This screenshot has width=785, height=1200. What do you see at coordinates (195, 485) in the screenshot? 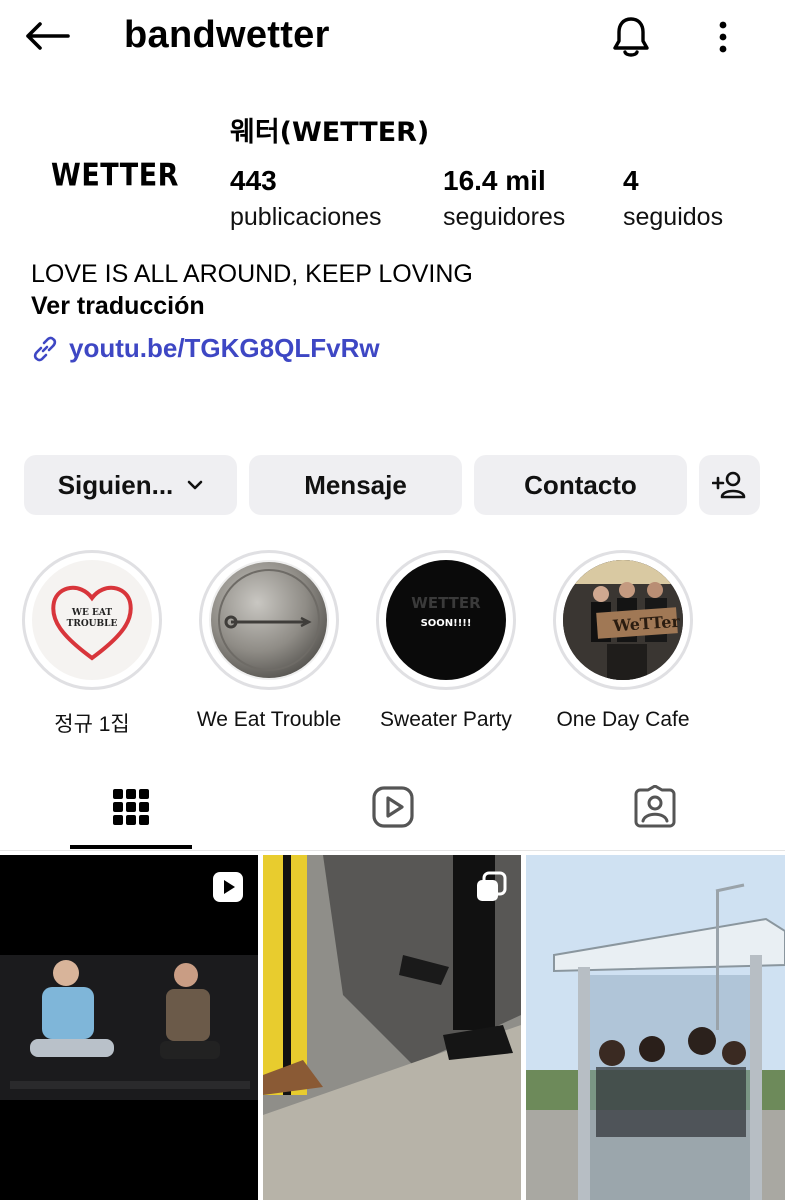
I see `chevron-down-icon` at bounding box center [195, 485].